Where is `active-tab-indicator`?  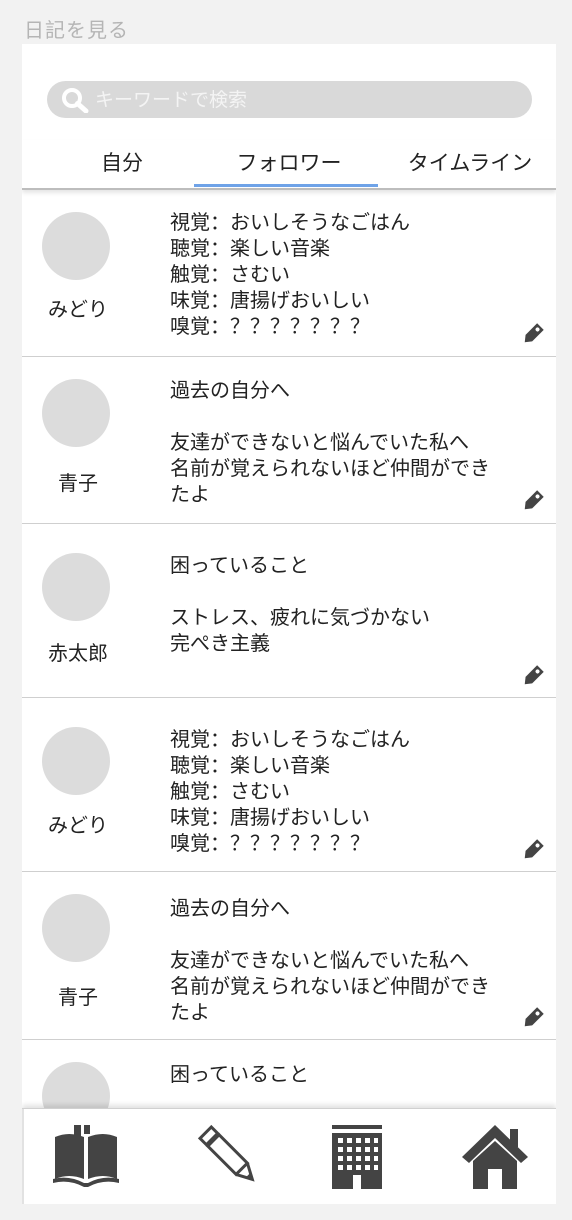 active-tab-indicator is located at coordinates (286, 185).